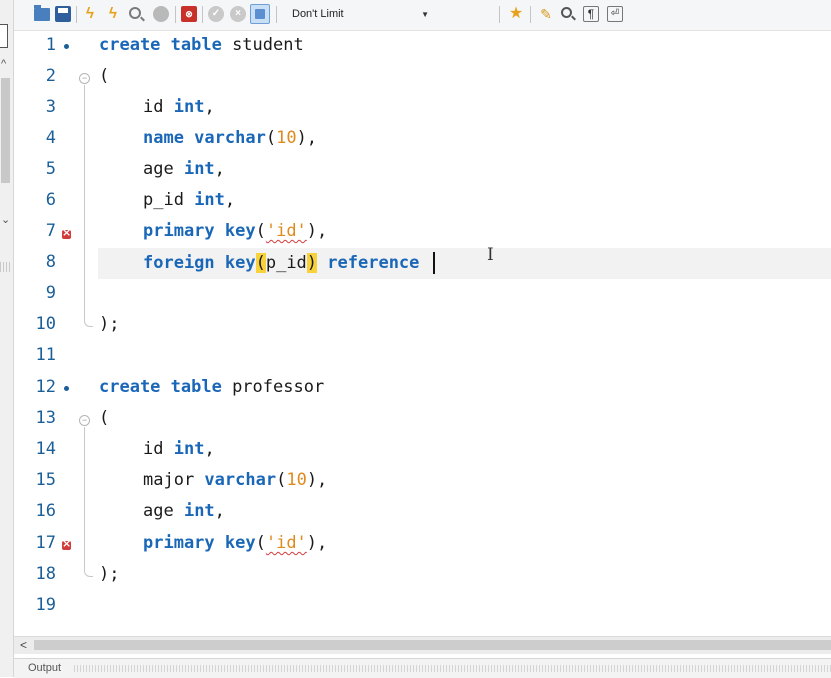  I want to click on save-icon, so click(63, 14).